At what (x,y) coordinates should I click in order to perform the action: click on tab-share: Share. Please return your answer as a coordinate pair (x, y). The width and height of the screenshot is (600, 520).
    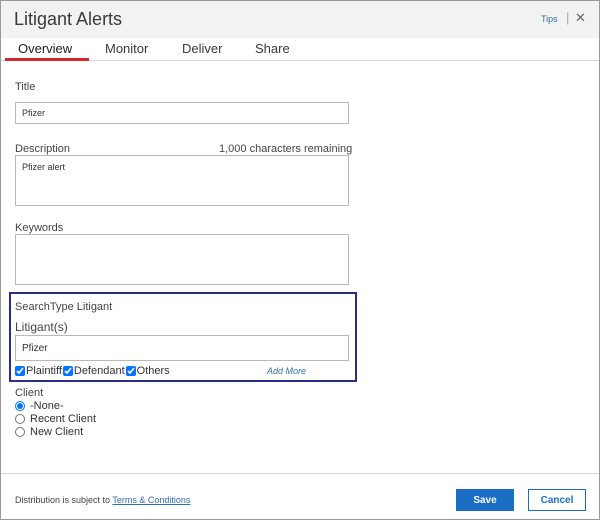
    Looking at the image, I should click on (272, 48).